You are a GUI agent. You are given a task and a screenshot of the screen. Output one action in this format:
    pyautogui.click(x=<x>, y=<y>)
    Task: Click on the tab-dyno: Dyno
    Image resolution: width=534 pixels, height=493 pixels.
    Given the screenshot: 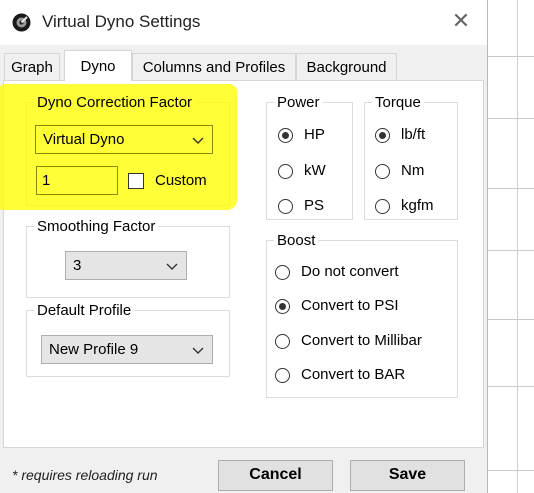 What is the action you would take?
    pyautogui.click(x=98, y=65)
    